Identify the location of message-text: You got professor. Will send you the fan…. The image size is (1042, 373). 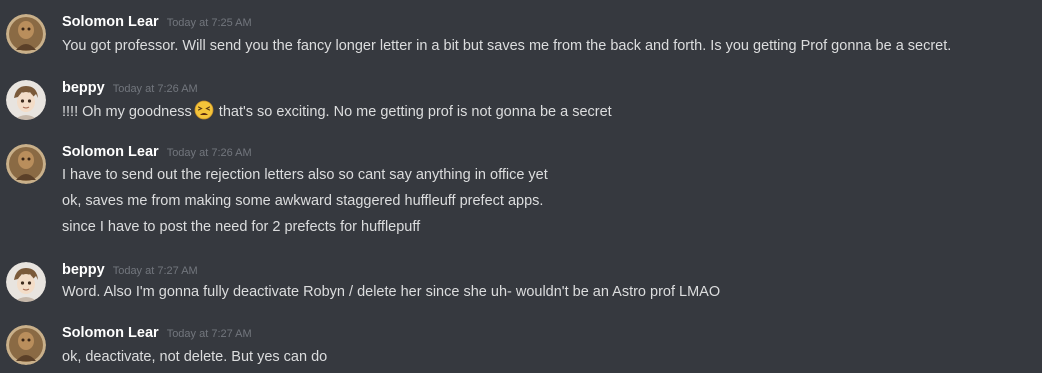
(507, 46).